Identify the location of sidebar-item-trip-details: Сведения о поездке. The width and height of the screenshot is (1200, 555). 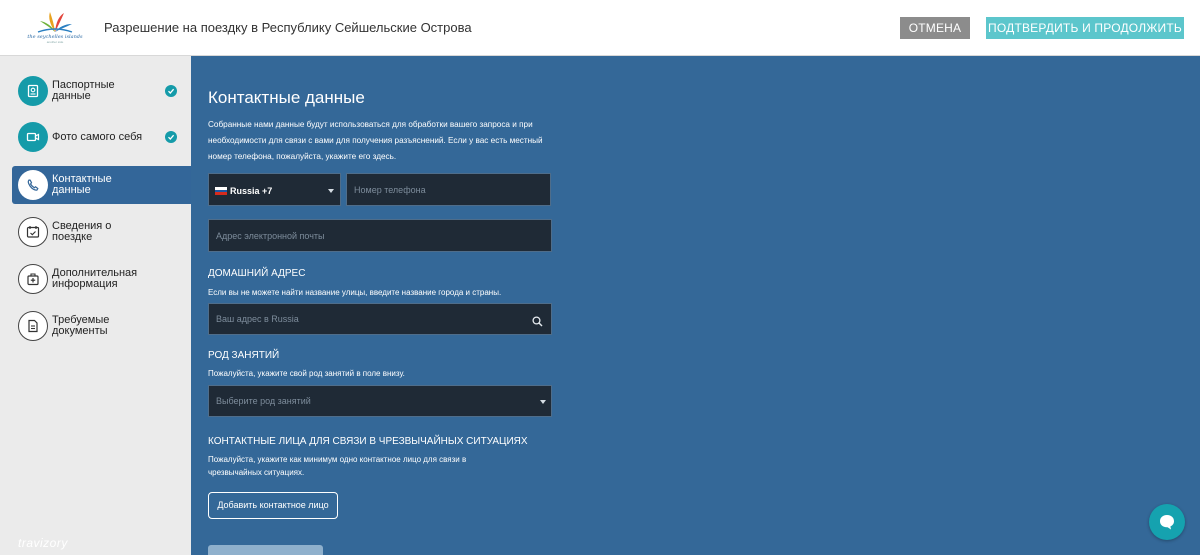
(103, 232).